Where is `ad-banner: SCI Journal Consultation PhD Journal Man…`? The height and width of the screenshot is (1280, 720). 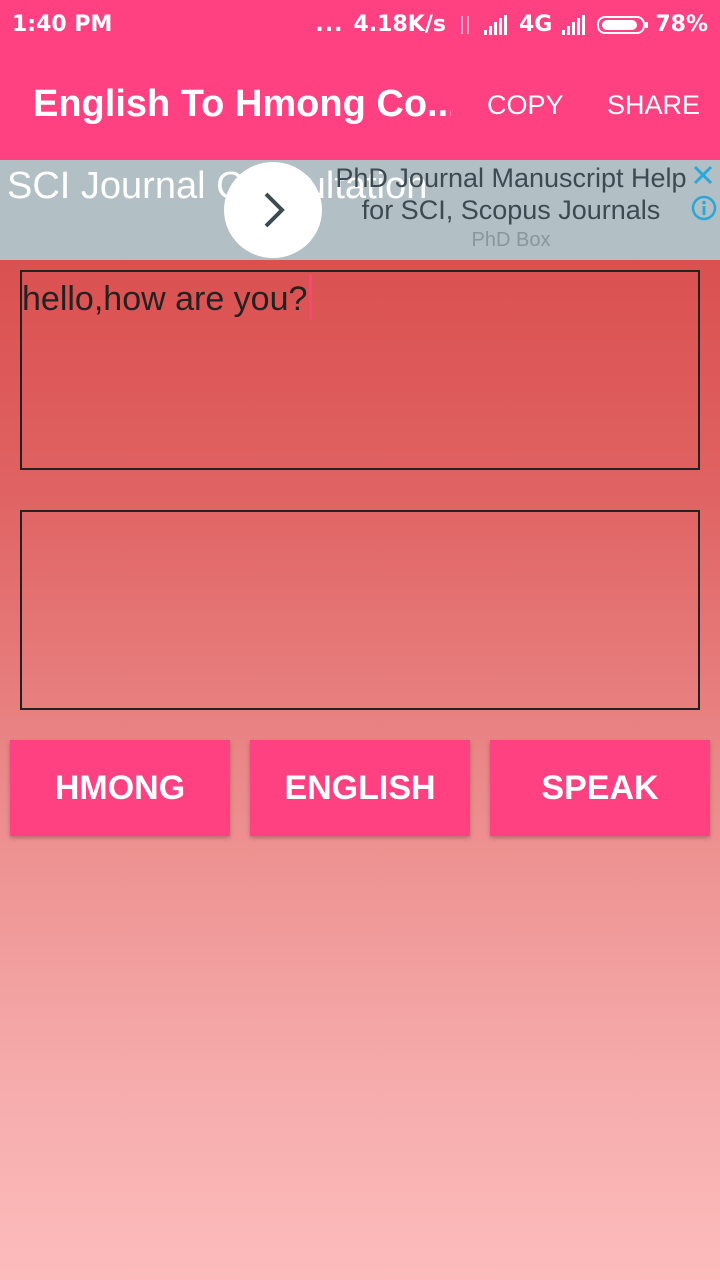 ad-banner: SCI Journal Consultation PhD Journal Man… is located at coordinates (360, 210).